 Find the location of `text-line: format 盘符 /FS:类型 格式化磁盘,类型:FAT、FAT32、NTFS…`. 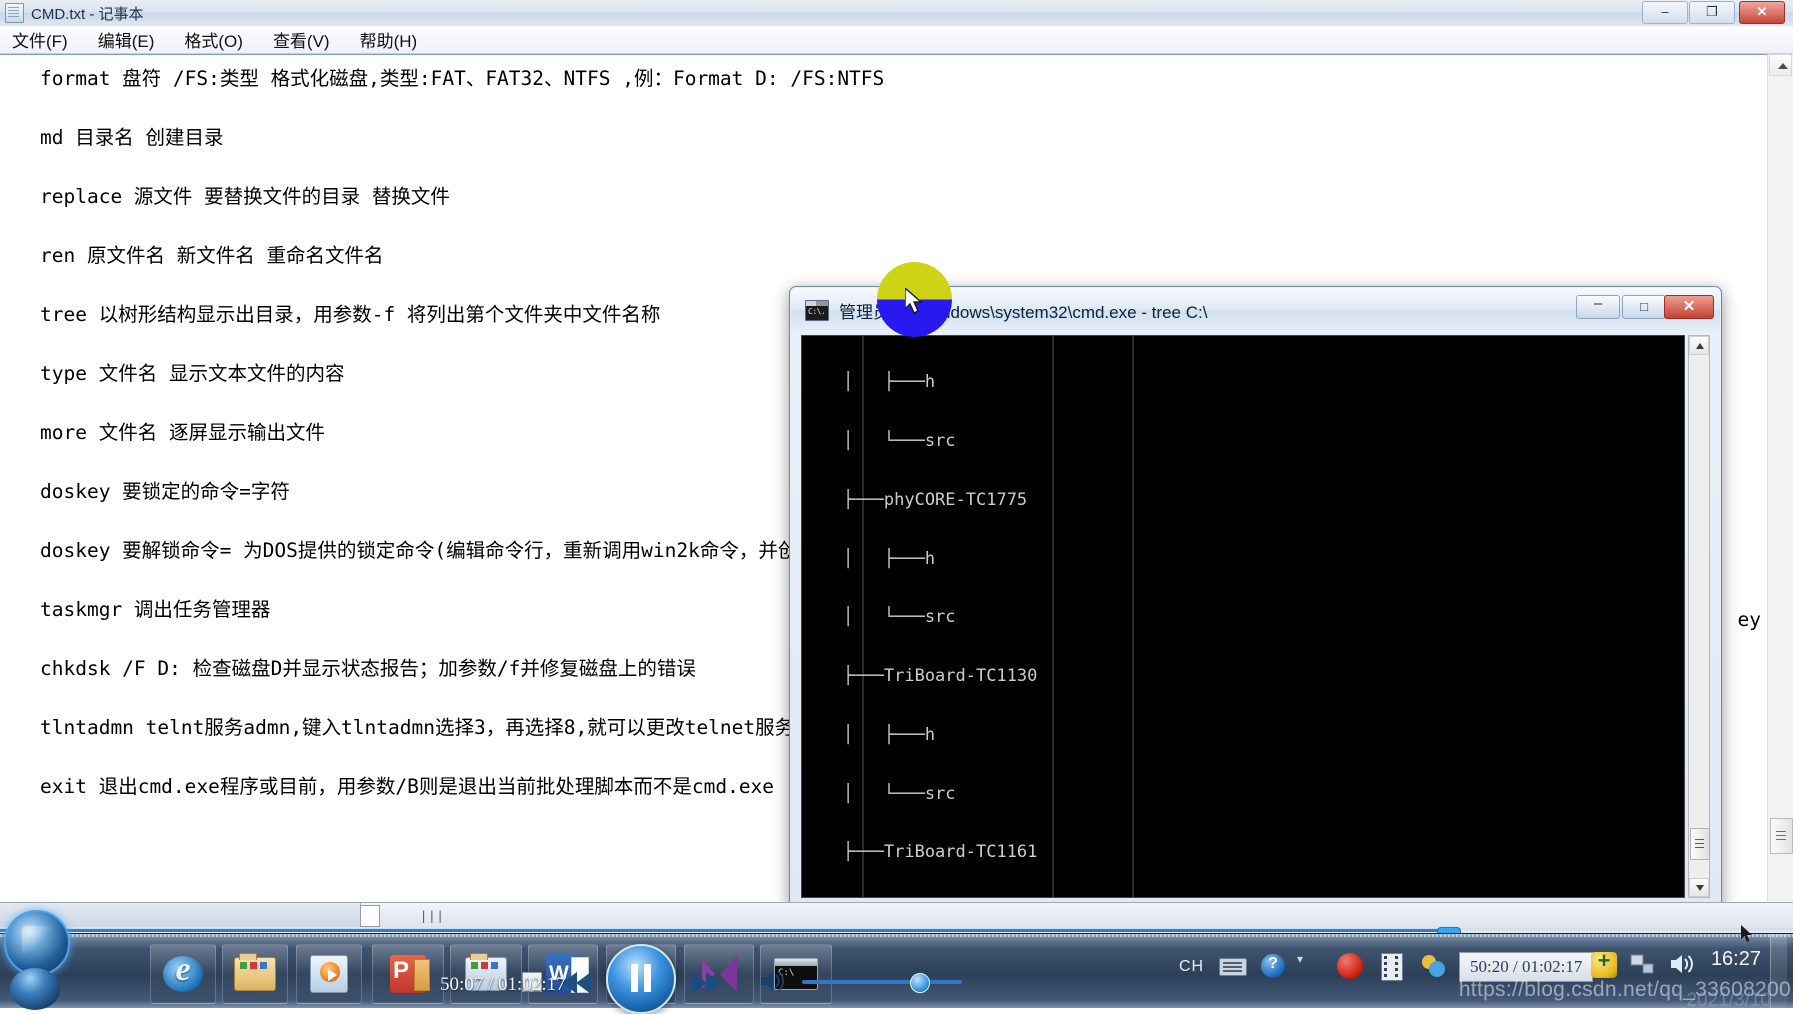

text-line: format 盘符 /FS:类型 格式化磁盘,类型:FAT、FAT32、NTFS… is located at coordinates (462, 78).